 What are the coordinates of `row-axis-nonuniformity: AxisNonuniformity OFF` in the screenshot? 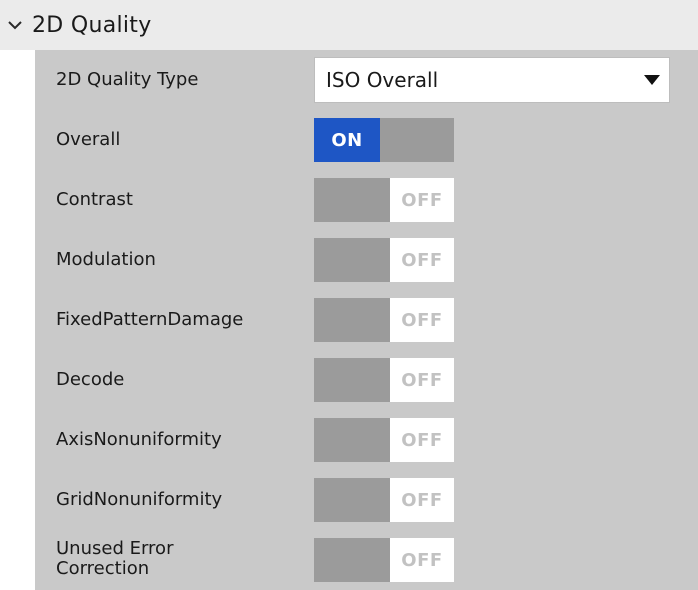 It's located at (366, 440).